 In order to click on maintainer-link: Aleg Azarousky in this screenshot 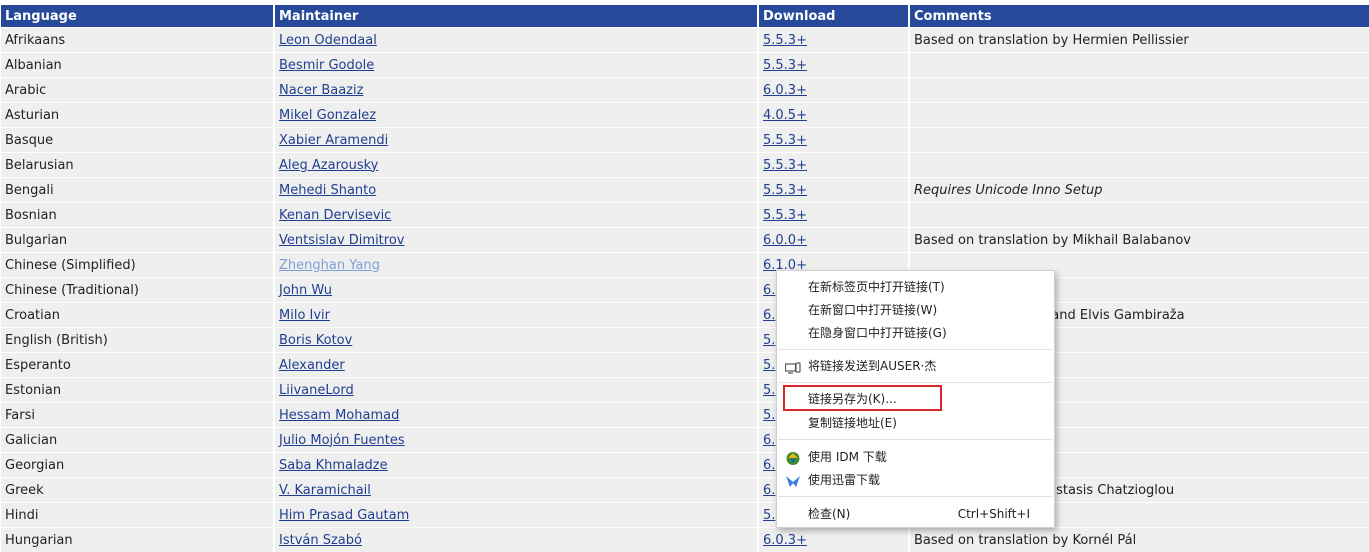, I will do `click(328, 165)`.